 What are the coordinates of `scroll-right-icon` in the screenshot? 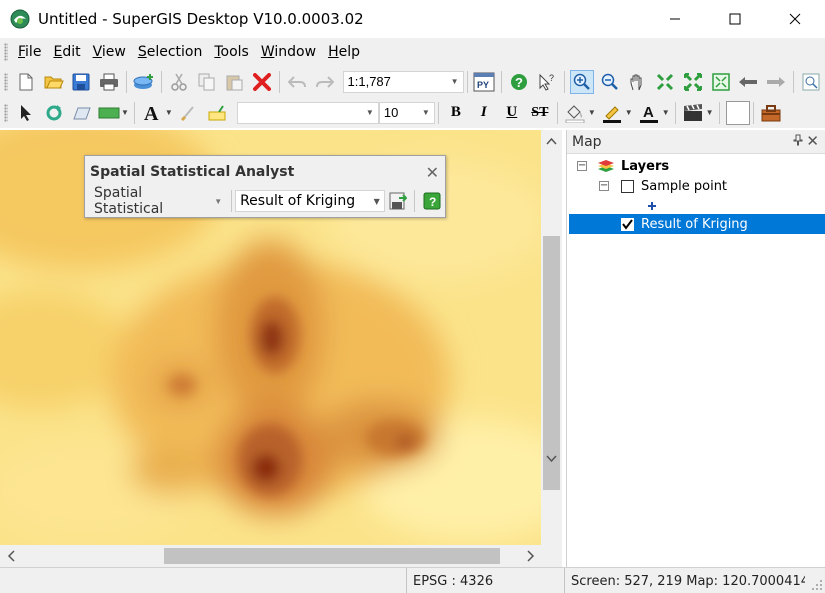 It's located at (530, 556).